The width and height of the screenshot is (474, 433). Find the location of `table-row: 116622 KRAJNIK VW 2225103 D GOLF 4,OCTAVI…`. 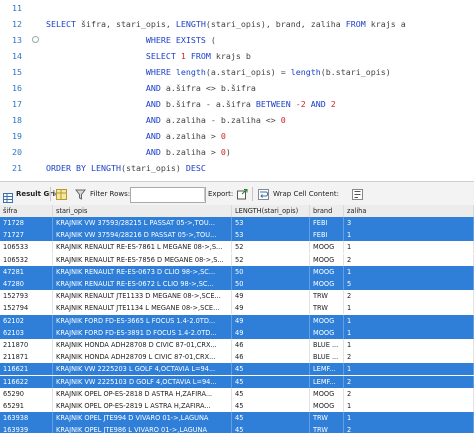

table-row: 116622 KRAJNIK VW 2225103 D GOLF 4,OCTAVI… is located at coordinates (237, 382).